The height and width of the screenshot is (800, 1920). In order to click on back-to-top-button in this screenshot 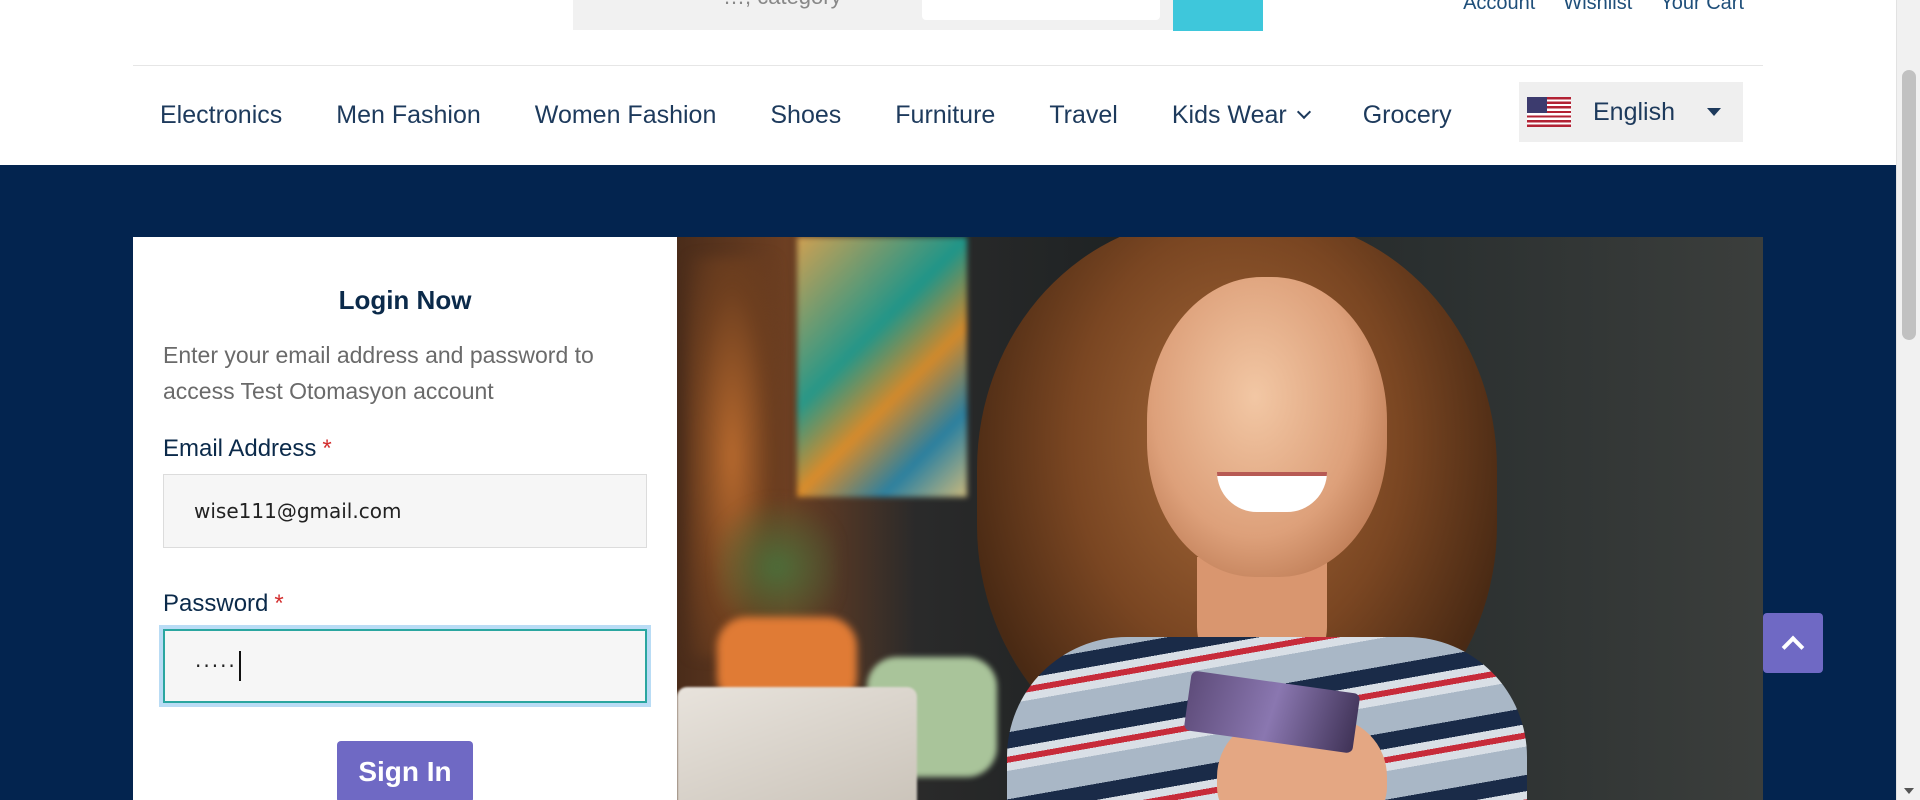, I will do `click(1793, 643)`.